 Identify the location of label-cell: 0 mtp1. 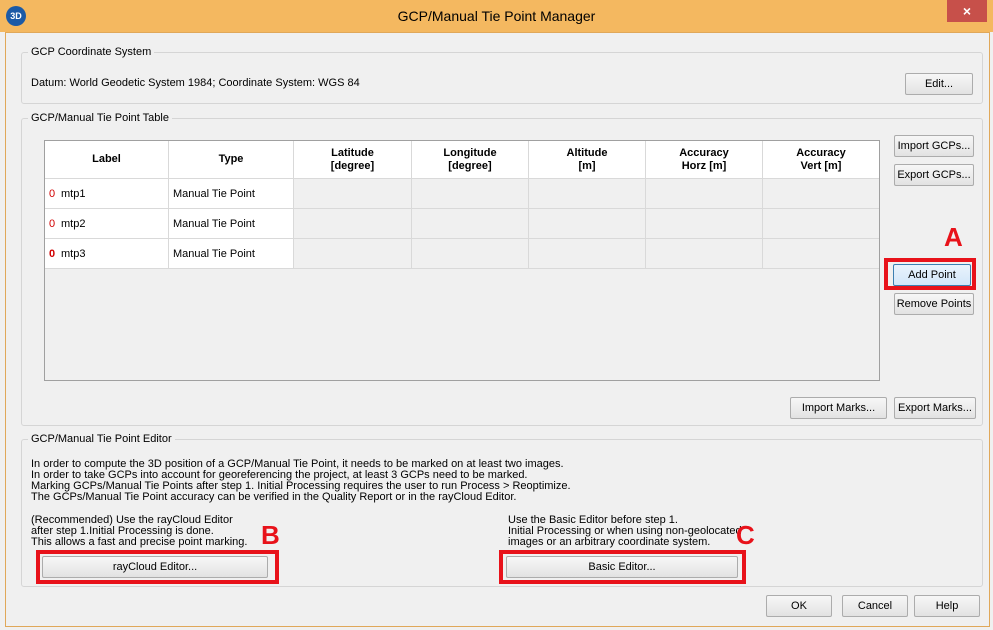
(107, 193).